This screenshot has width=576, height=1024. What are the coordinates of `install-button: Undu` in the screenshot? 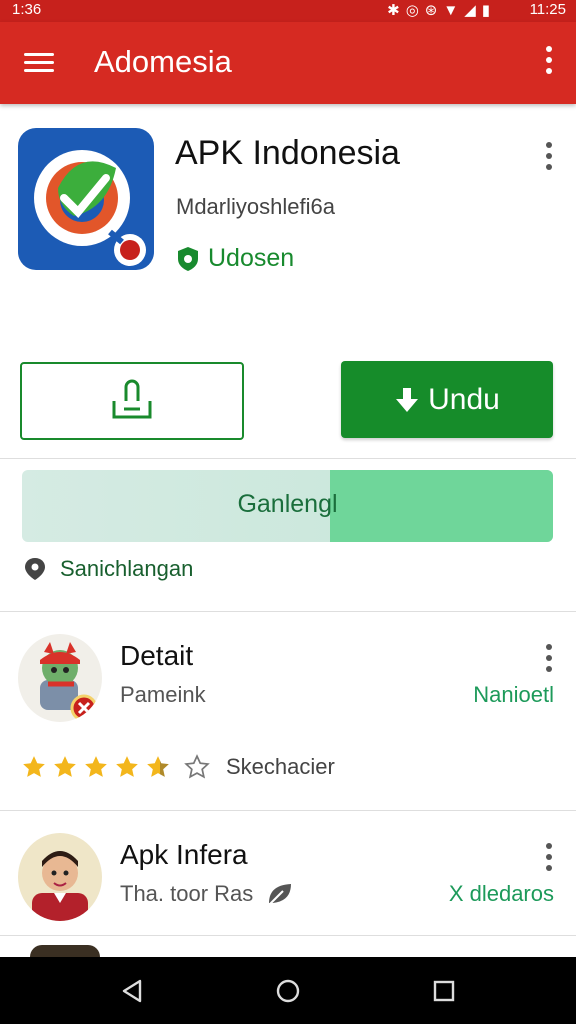 It's located at (447, 399).